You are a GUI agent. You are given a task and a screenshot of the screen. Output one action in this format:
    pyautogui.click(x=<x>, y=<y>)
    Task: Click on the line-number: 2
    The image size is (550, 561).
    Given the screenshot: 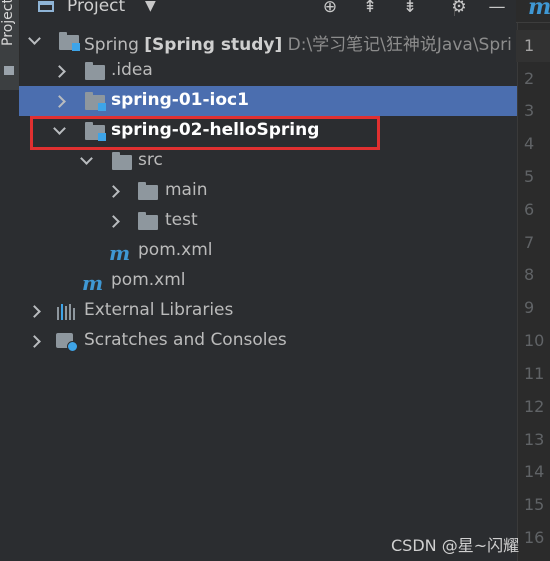 What is the action you would take?
    pyautogui.click(x=529, y=78)
    